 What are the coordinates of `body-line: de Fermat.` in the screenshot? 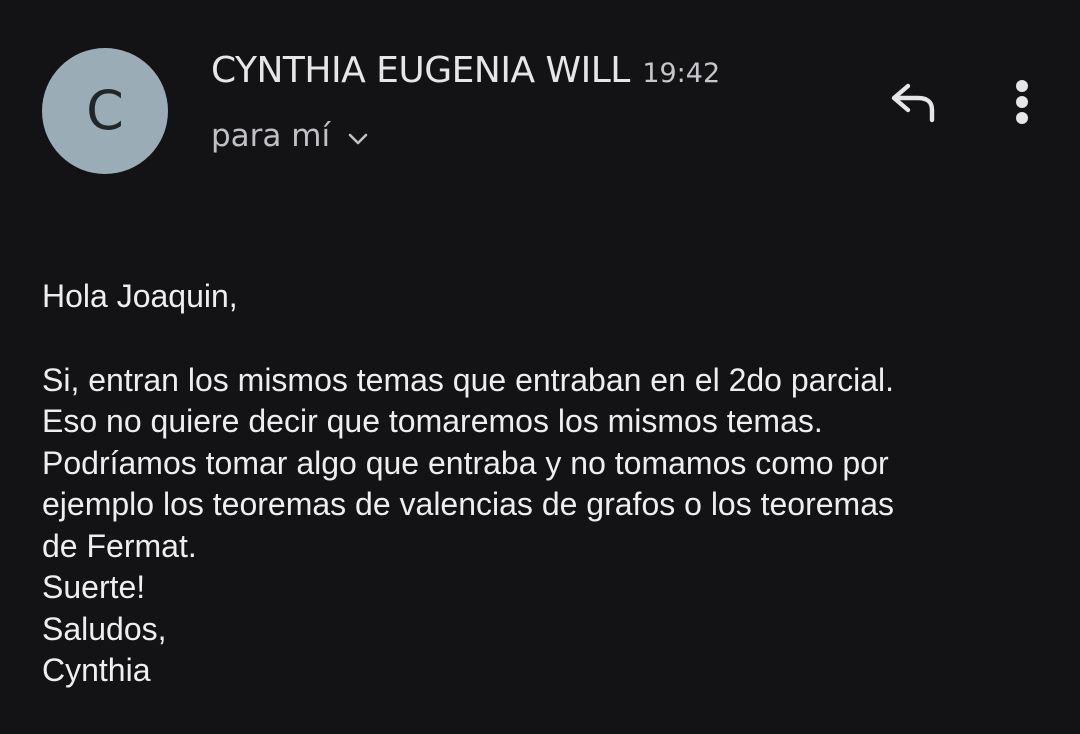 It's located at (119, 545).